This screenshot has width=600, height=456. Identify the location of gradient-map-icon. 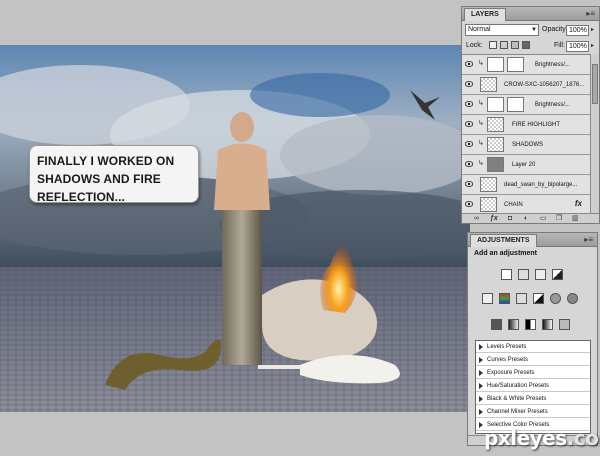
(547, 324).